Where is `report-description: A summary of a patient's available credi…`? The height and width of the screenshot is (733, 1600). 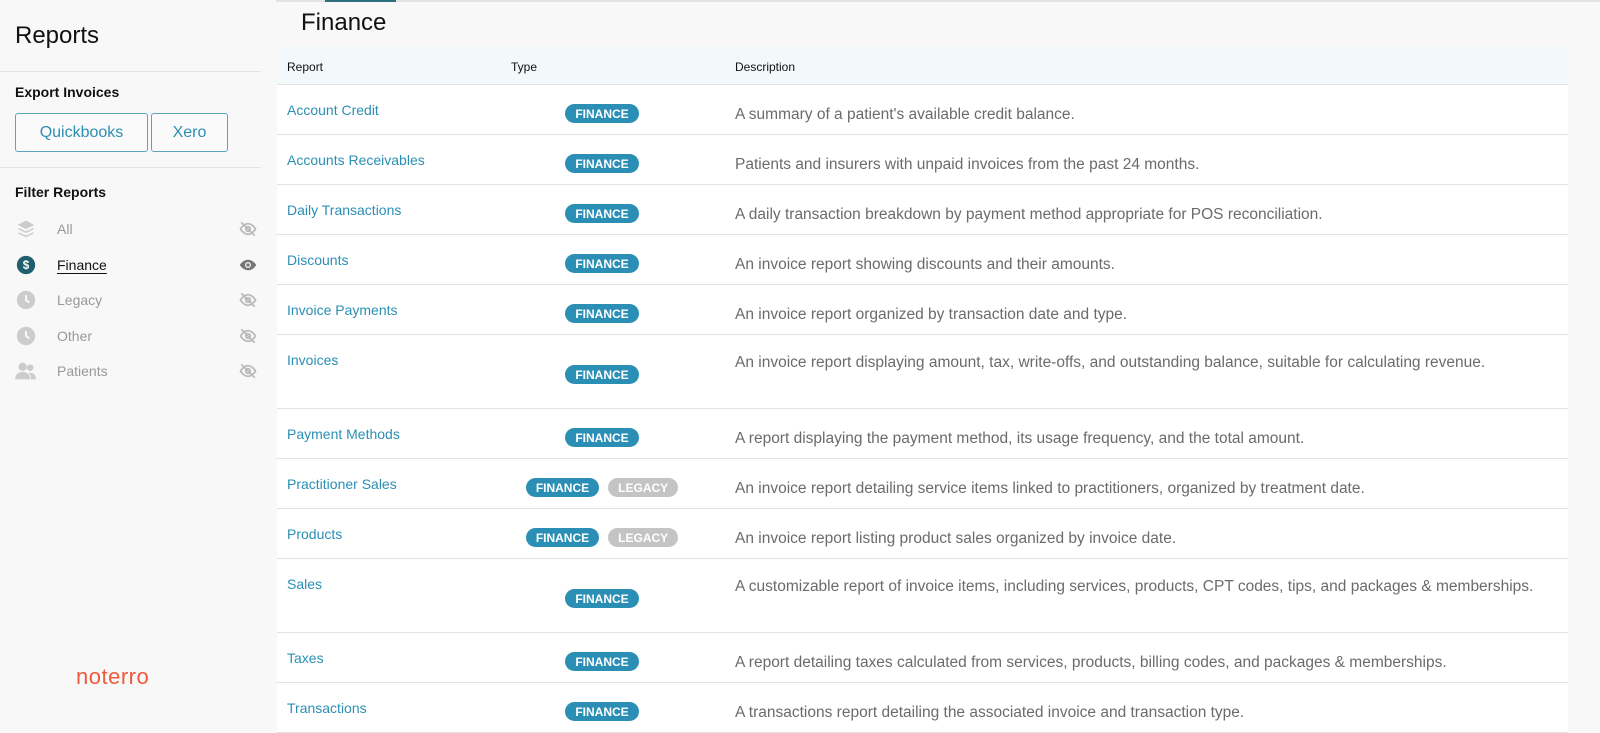
report-description: A summary of a patient's available credi… is located at coordinates (905, 114).